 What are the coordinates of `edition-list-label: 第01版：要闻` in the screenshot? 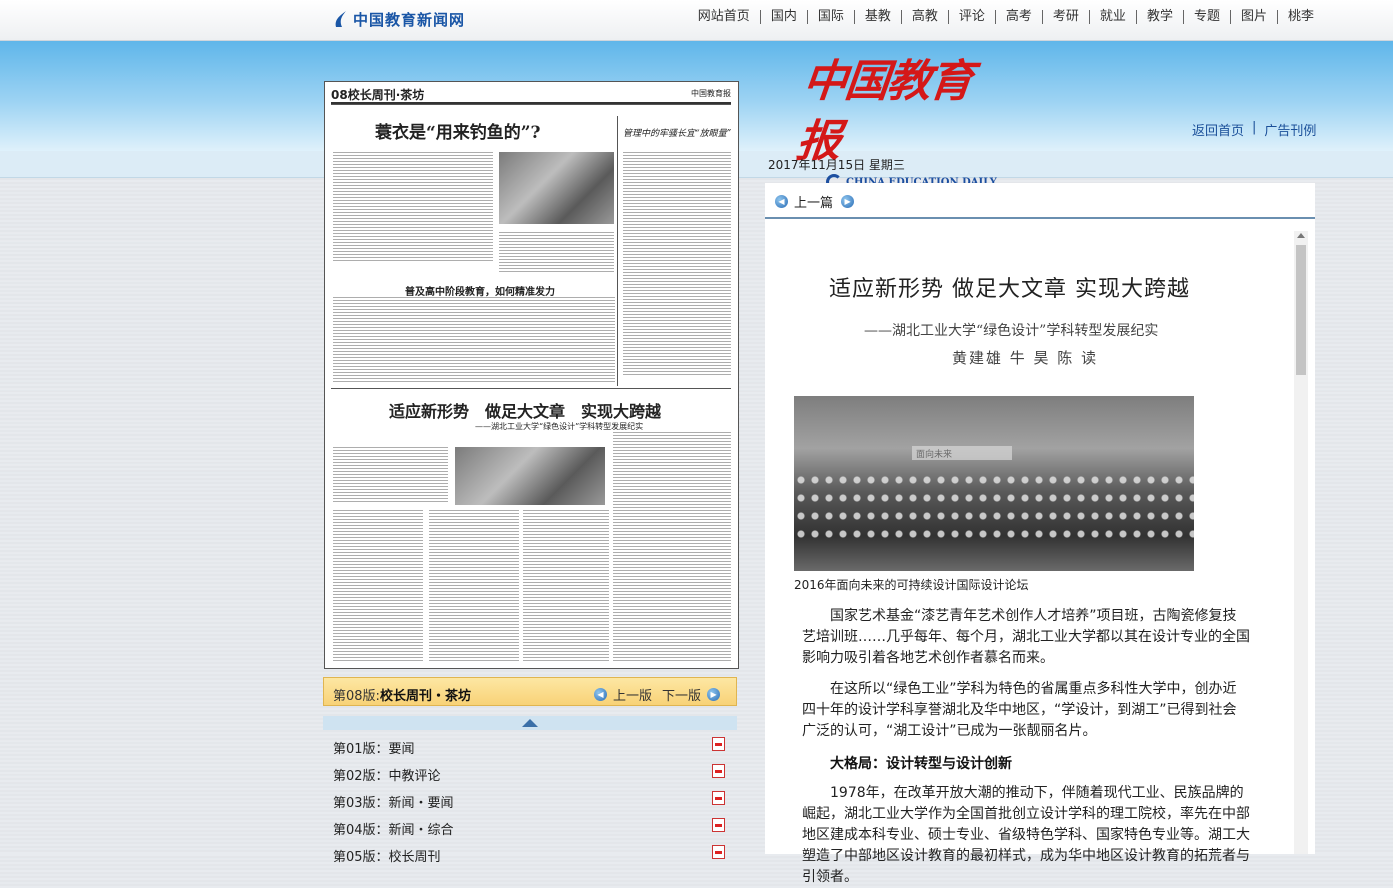 It's located at (374, 749).